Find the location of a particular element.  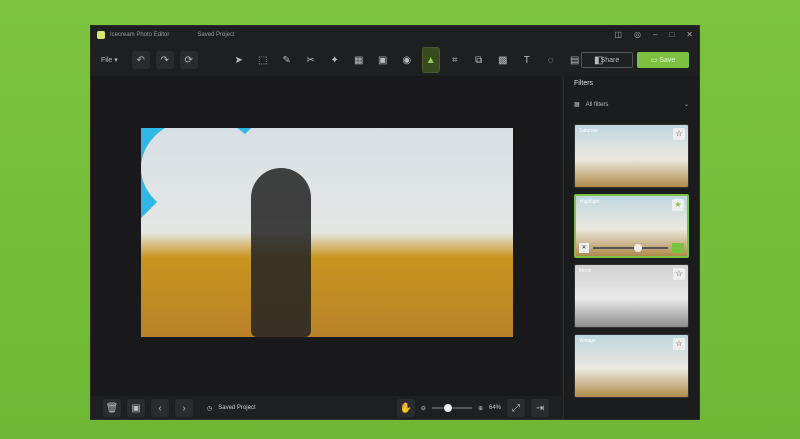

maximize-button: □ is located at coordinates (671, 34).